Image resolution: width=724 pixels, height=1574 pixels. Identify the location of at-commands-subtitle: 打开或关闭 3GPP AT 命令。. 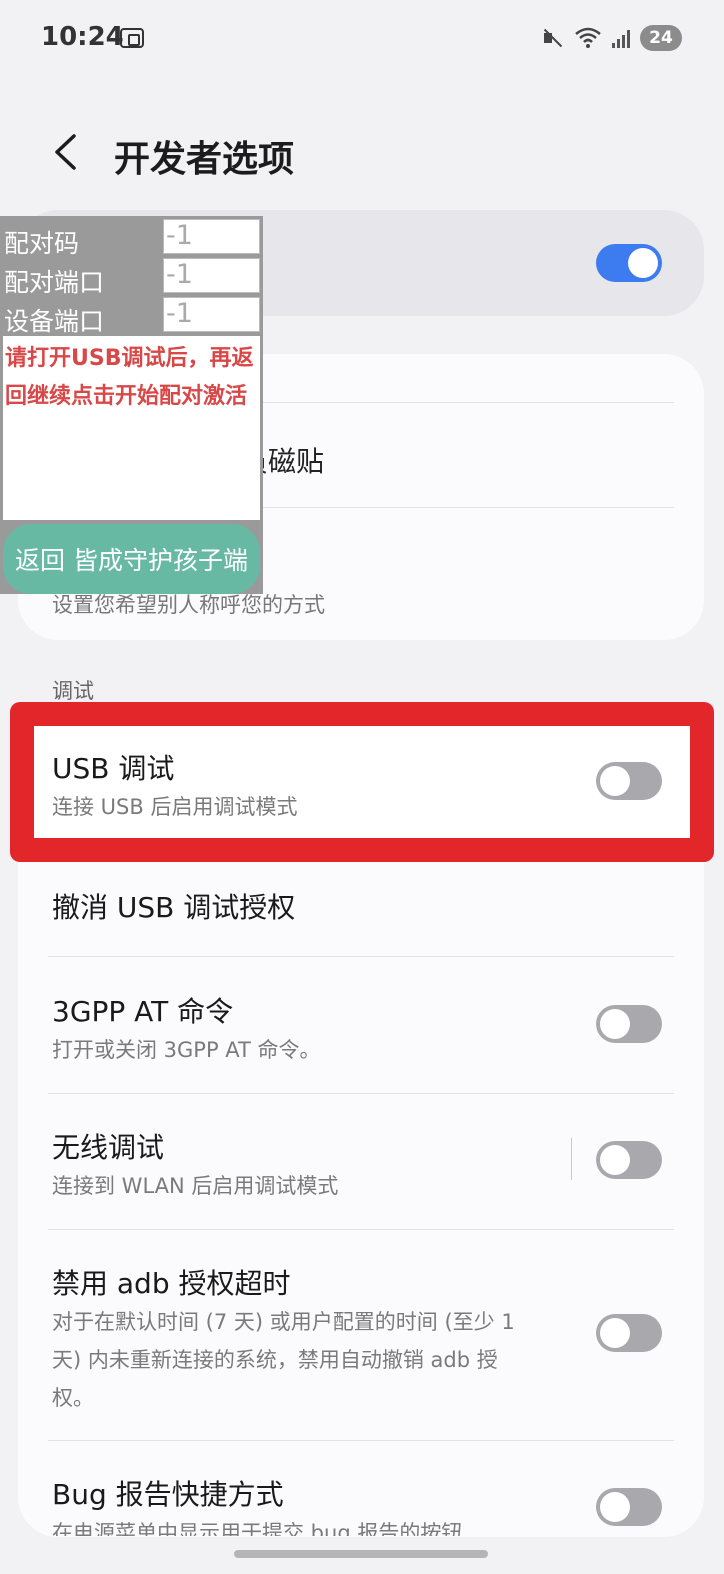
(186, 1050).